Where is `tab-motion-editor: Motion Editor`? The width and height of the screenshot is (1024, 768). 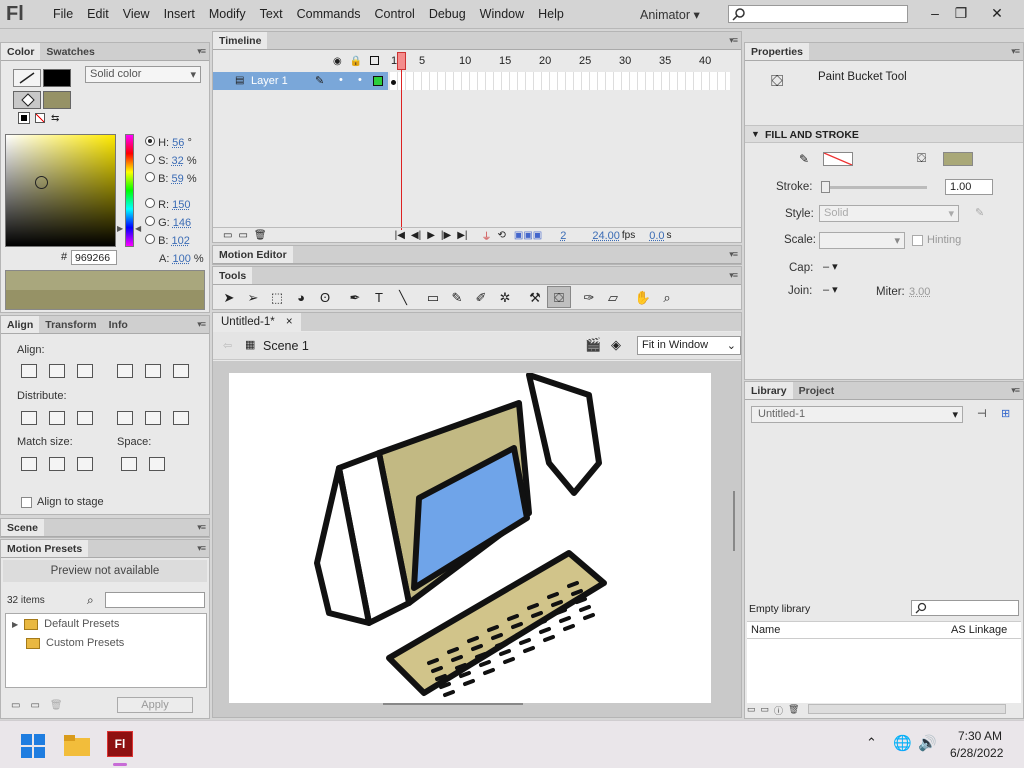
tab-motion-editor: Motion Editor is located at coordinates (253, 254).